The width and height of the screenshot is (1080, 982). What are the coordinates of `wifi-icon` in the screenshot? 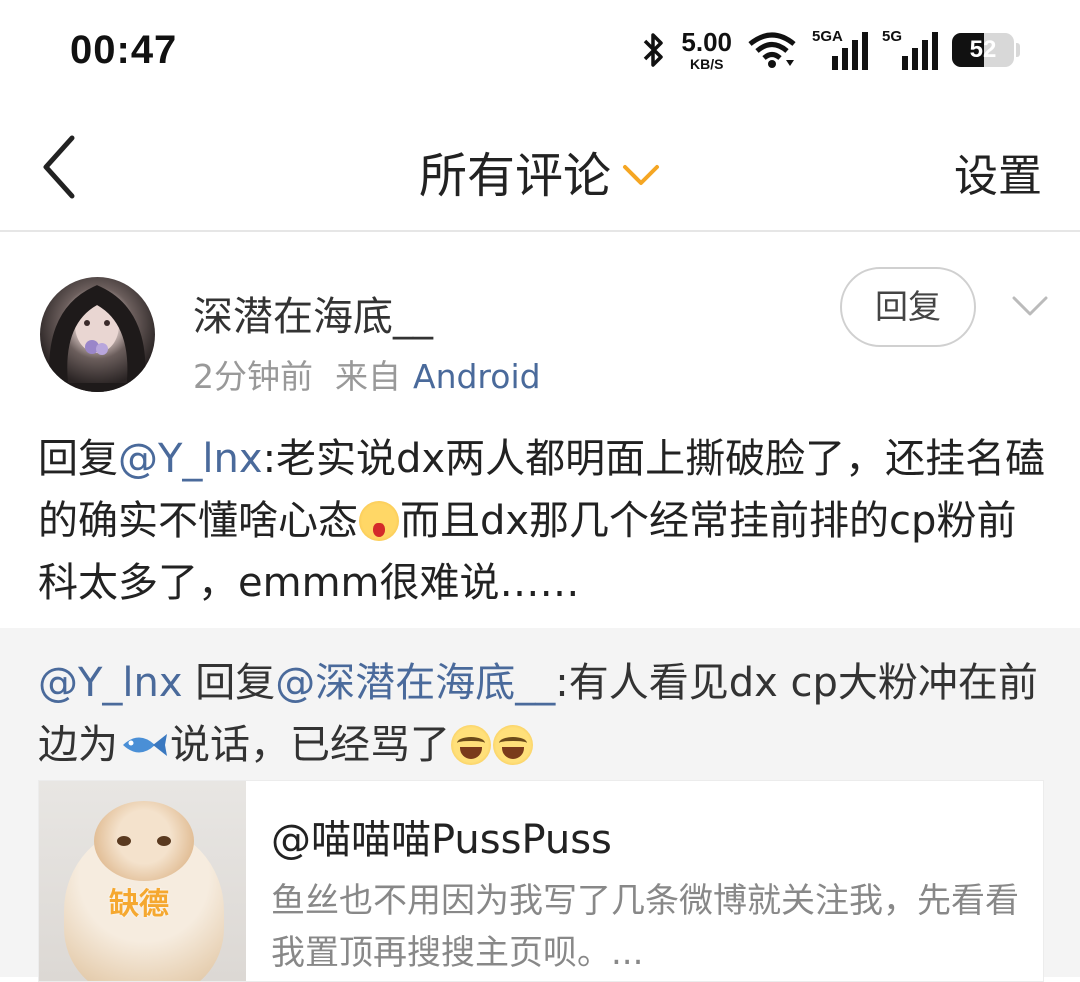 It's located at (772, 50).